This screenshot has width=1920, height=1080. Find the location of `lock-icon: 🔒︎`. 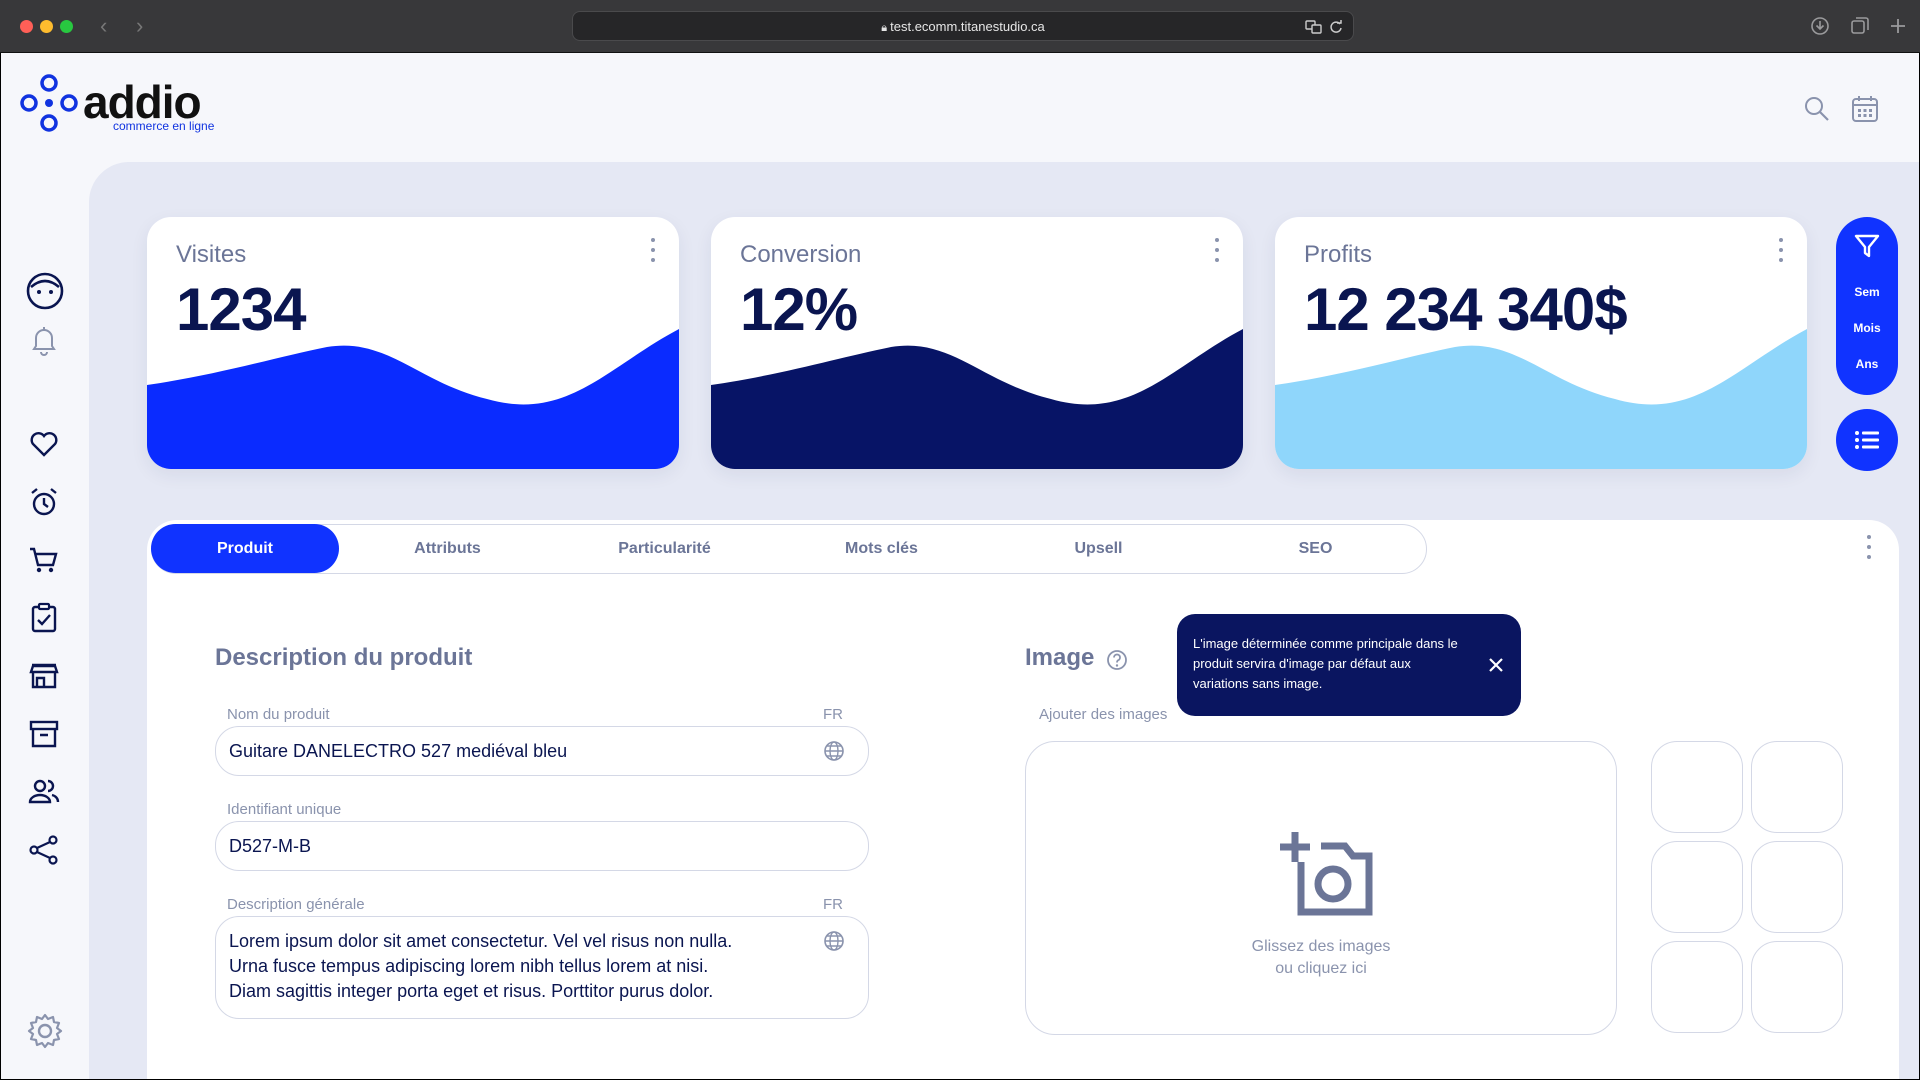

lock-icon: 🔒︎ is located at coordinates (886, 28).